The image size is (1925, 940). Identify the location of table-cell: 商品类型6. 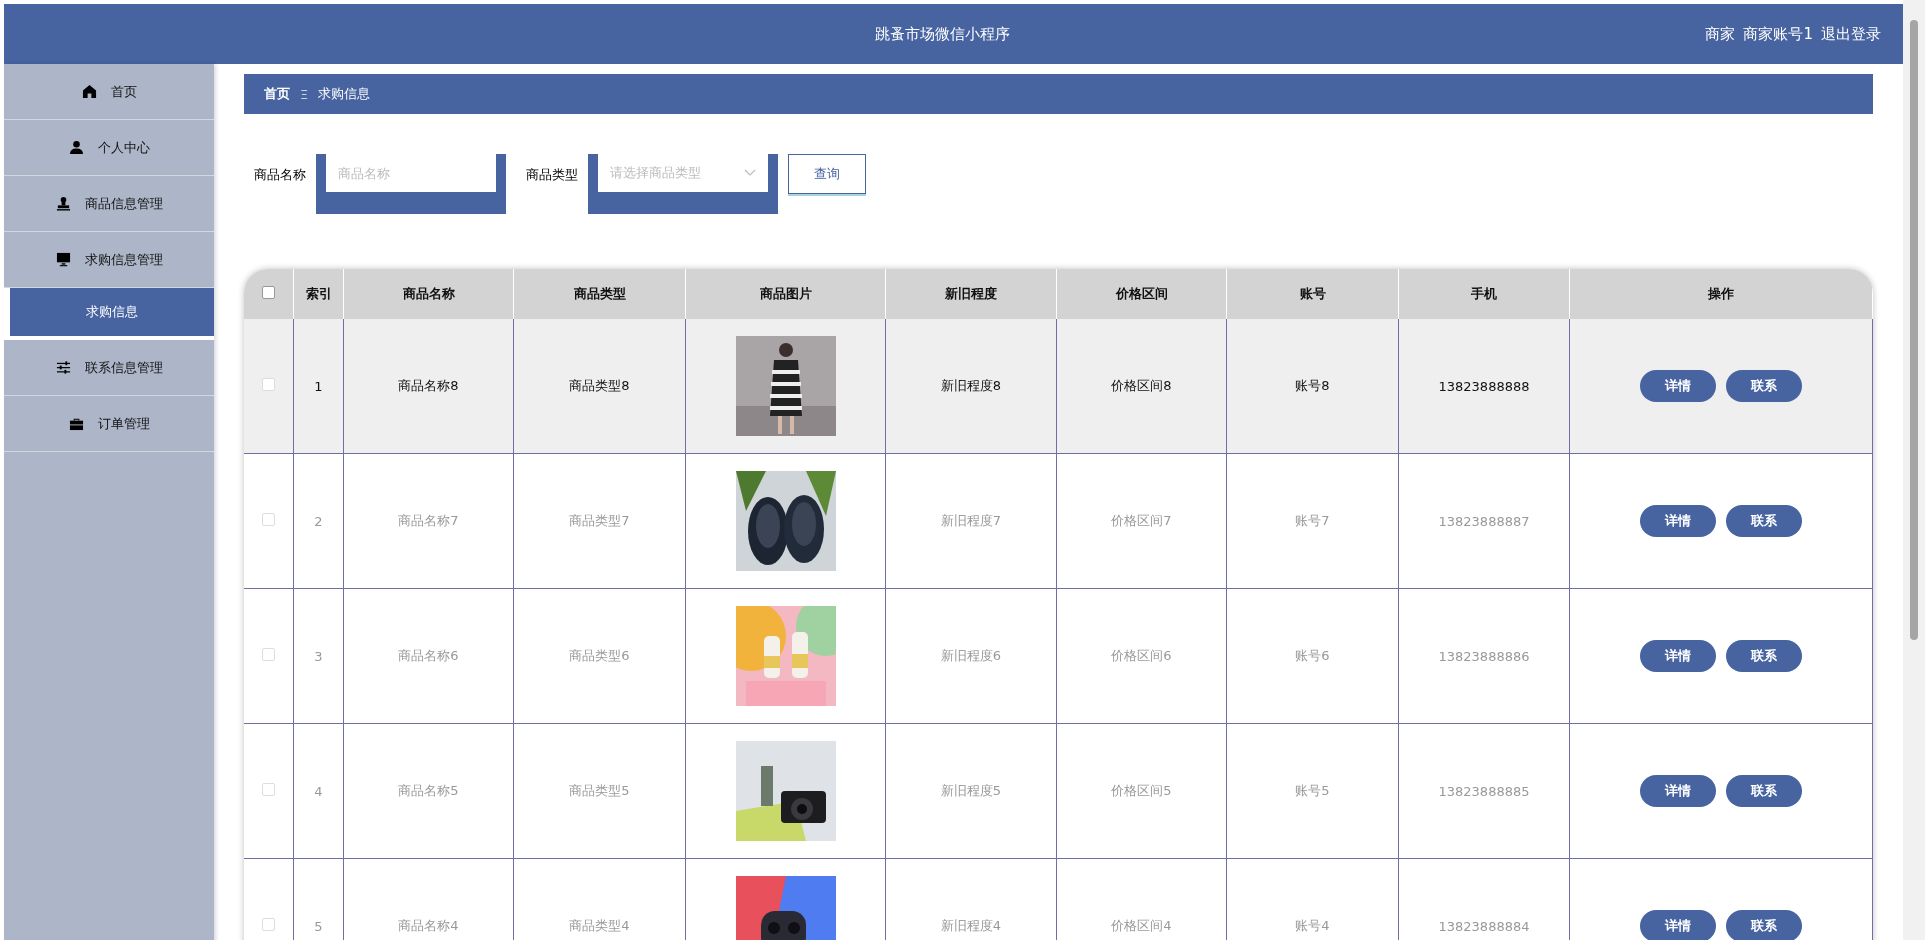
(599, 655).